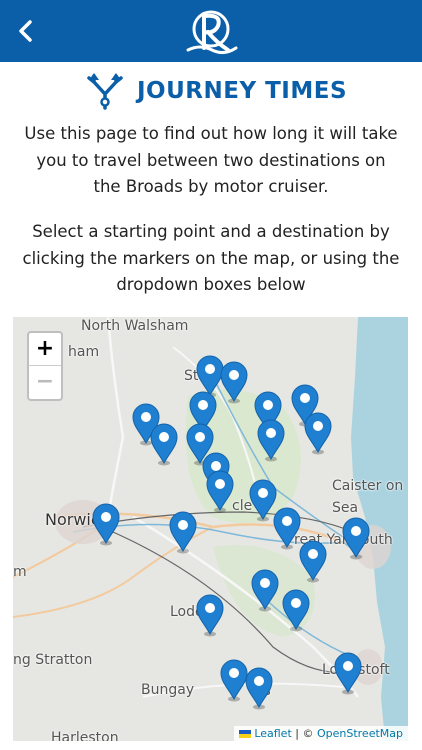 This screenshot has width=422, height=750. Describe the element at coordinates (211, 186) in the screenshot. I see `intro-line: the Broads by motor cruiser.` at that location.